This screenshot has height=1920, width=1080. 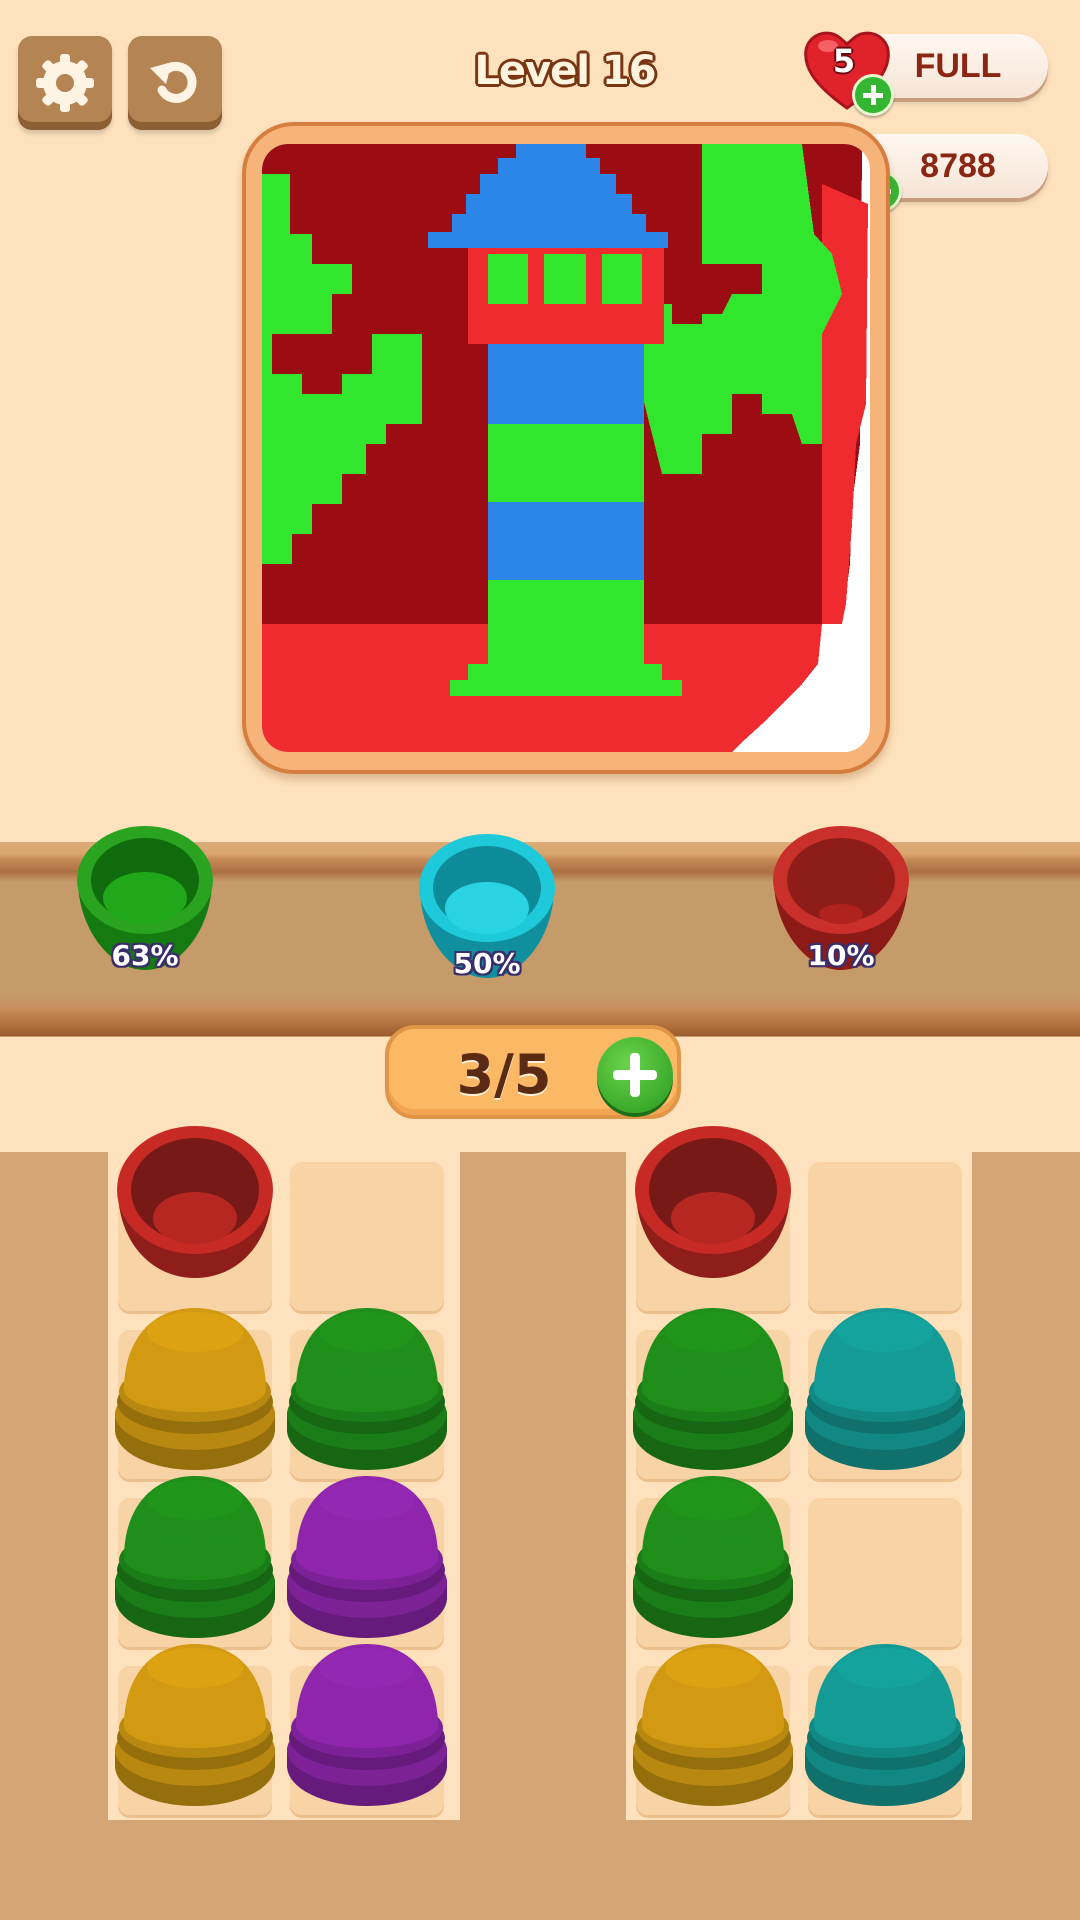 I want to click on target-percent-red: 10%, so click(x=841, y=955).